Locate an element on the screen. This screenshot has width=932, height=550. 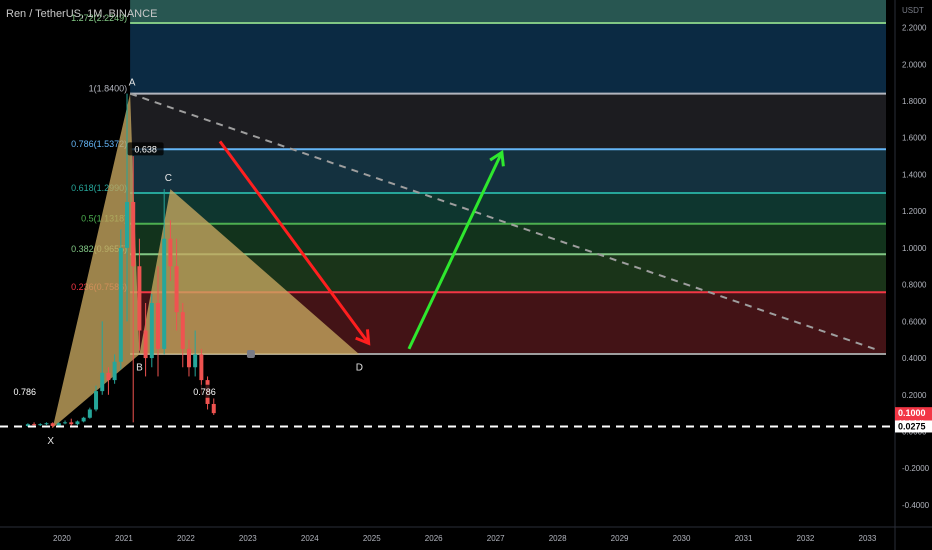
price-tick-label: -0.4000 is located at coordinates (916, 505).